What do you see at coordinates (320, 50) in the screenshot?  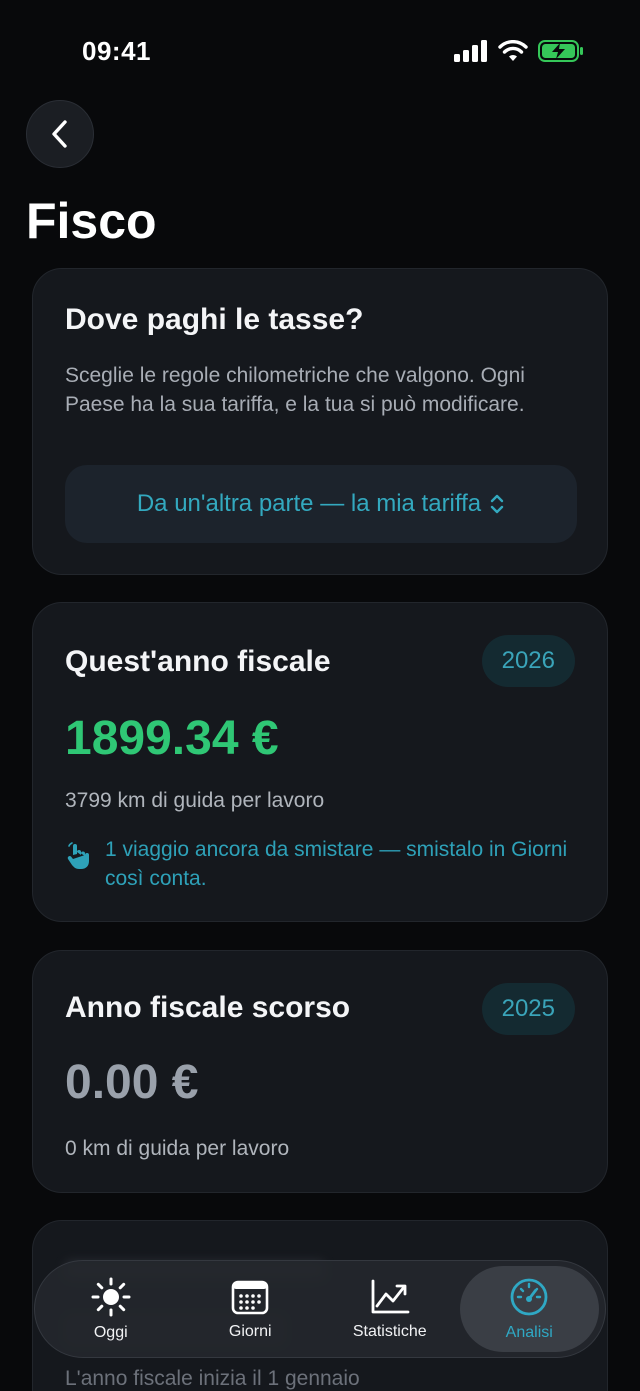 I see `status-bar: 09:41` at bounding box center [320, 50].